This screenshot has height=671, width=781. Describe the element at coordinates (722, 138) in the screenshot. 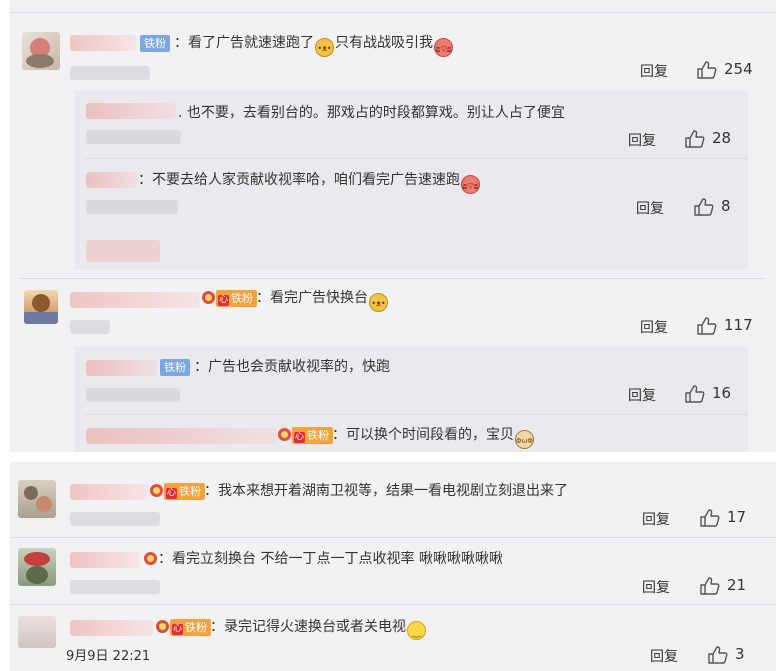

I see `like-count: 28` at that location.